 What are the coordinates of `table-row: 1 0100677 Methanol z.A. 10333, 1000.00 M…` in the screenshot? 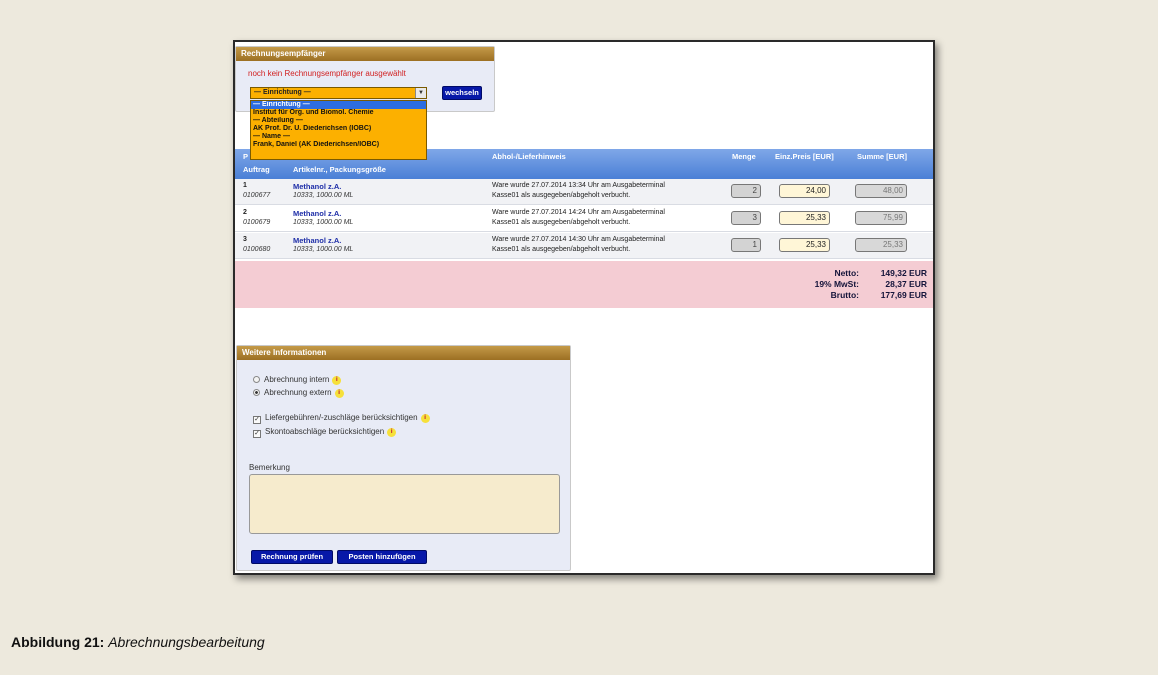 It's located at (584, 192).